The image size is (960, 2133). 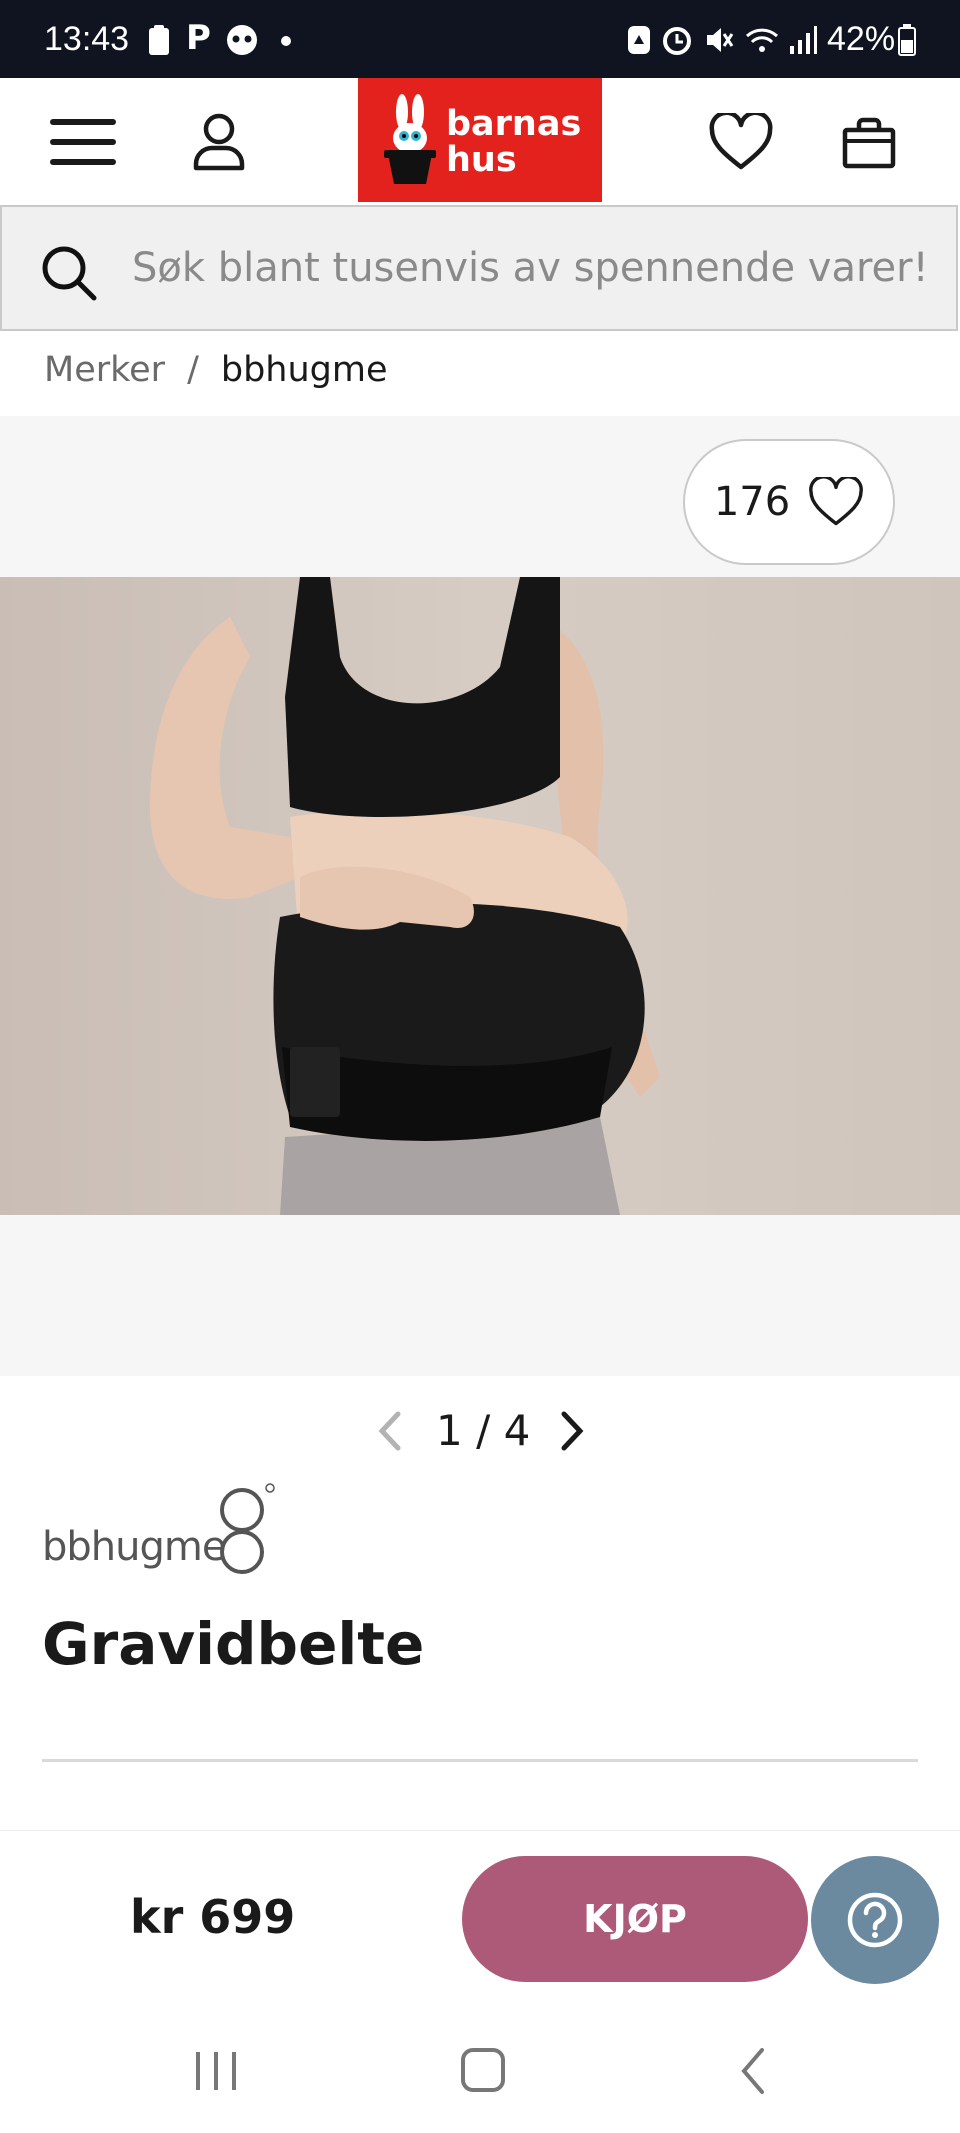 I want to click on divider, so click(x=480, y=1760).